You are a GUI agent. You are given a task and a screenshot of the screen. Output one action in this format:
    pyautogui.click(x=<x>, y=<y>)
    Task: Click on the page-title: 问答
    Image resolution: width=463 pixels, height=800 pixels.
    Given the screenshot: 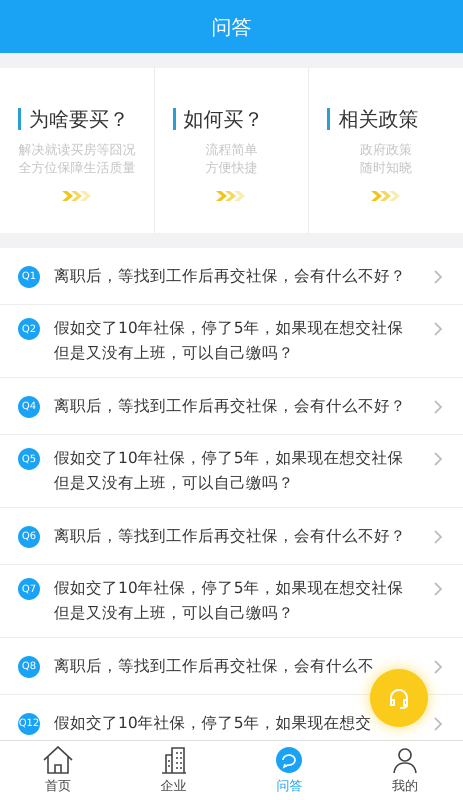 What is the action you would take?
    pyautogui.click(x=232, y=27)
    